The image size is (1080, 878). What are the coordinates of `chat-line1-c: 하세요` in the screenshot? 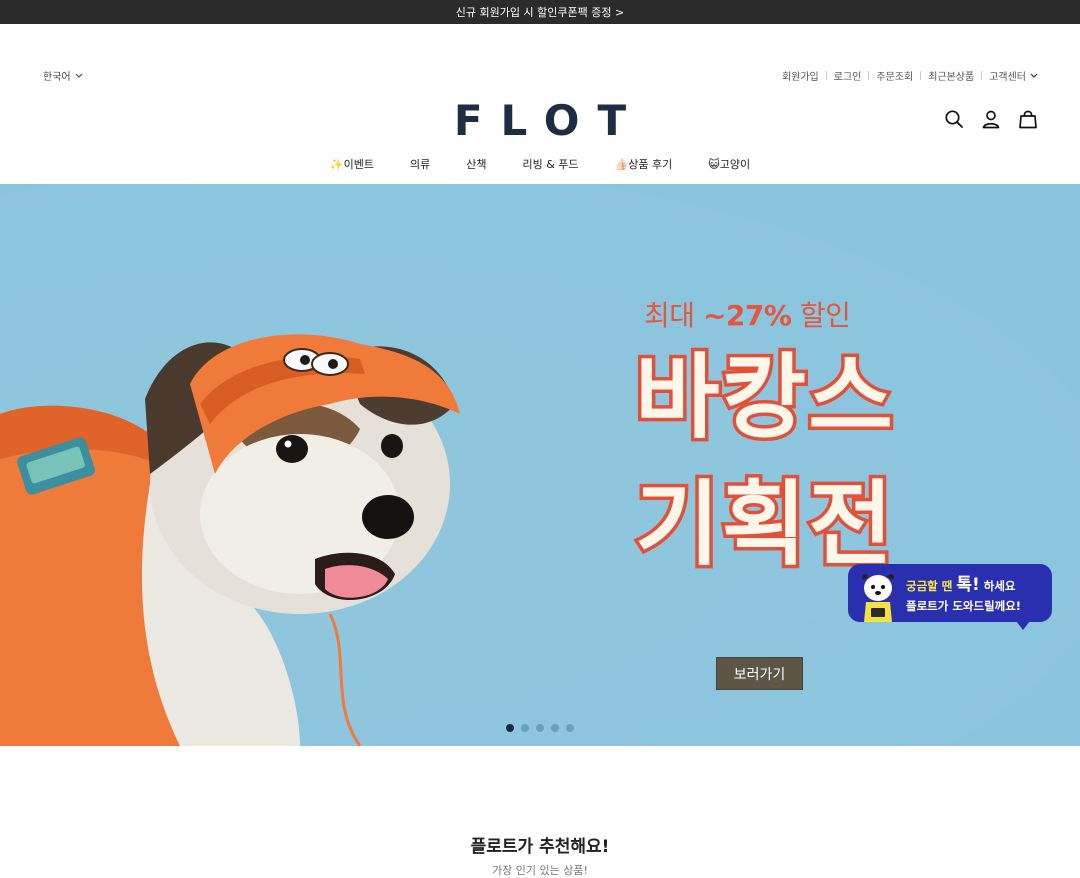 It's located at (999, 586).